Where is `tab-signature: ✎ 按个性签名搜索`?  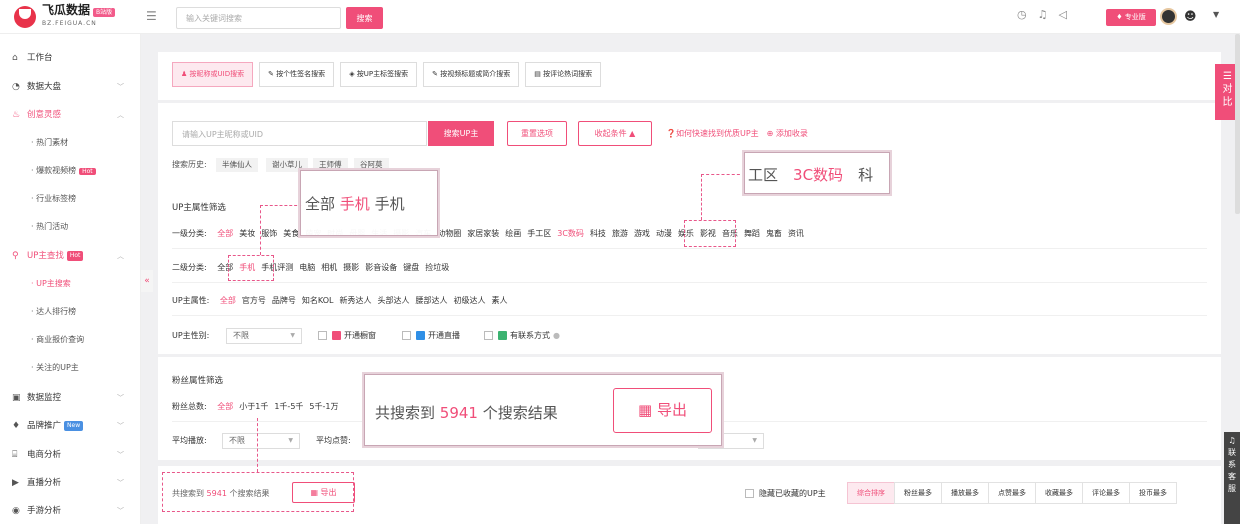
tab-signature: ✎ 按个性签名搜索 is located at coordinates (297, 74).